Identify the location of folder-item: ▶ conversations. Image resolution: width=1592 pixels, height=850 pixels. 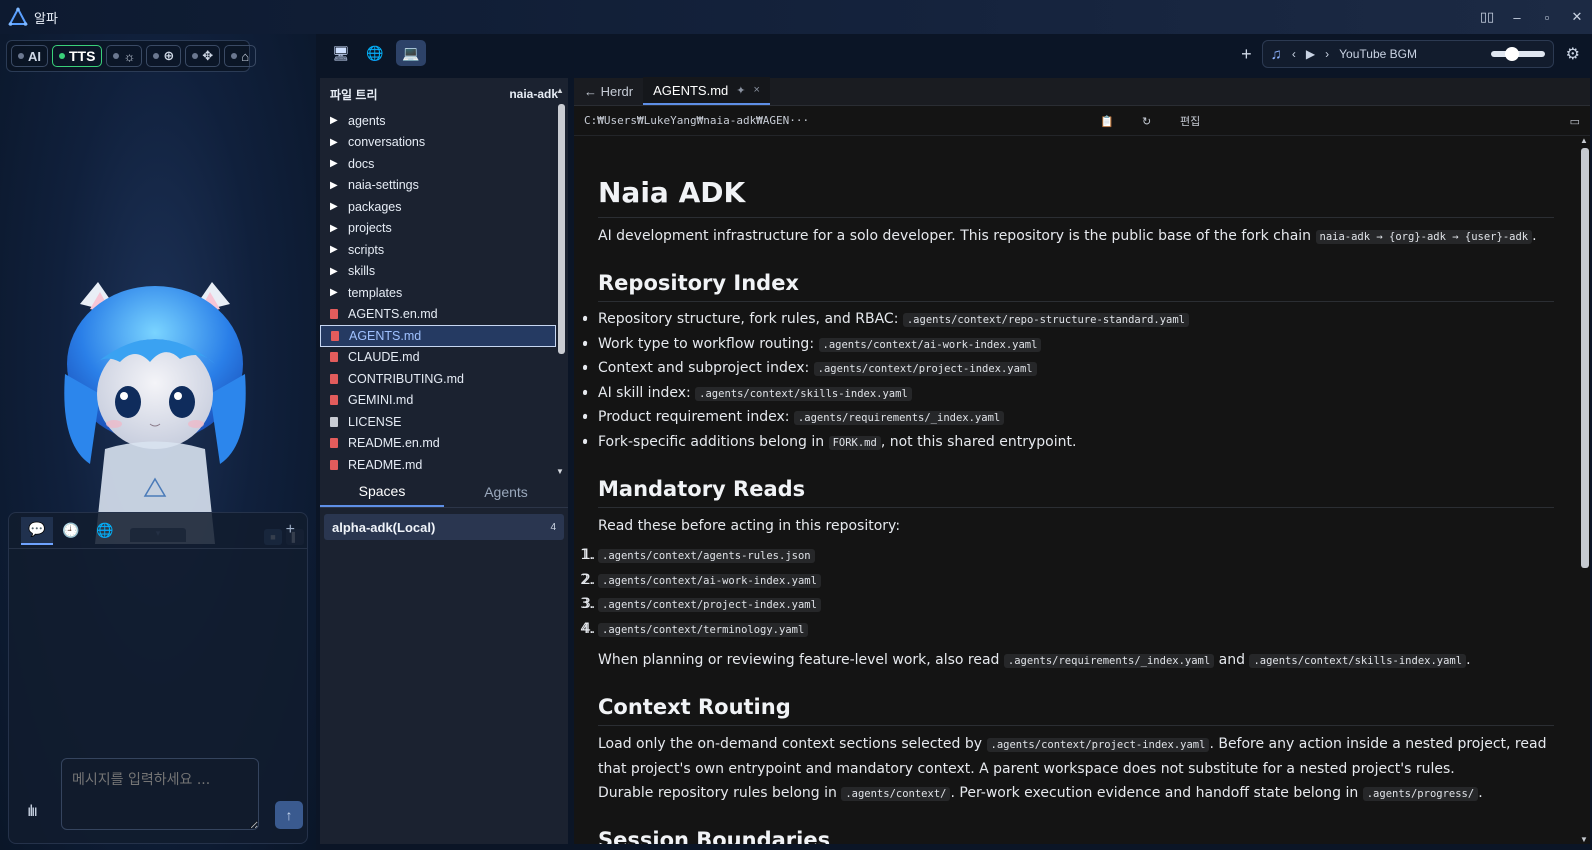
(438, 143).